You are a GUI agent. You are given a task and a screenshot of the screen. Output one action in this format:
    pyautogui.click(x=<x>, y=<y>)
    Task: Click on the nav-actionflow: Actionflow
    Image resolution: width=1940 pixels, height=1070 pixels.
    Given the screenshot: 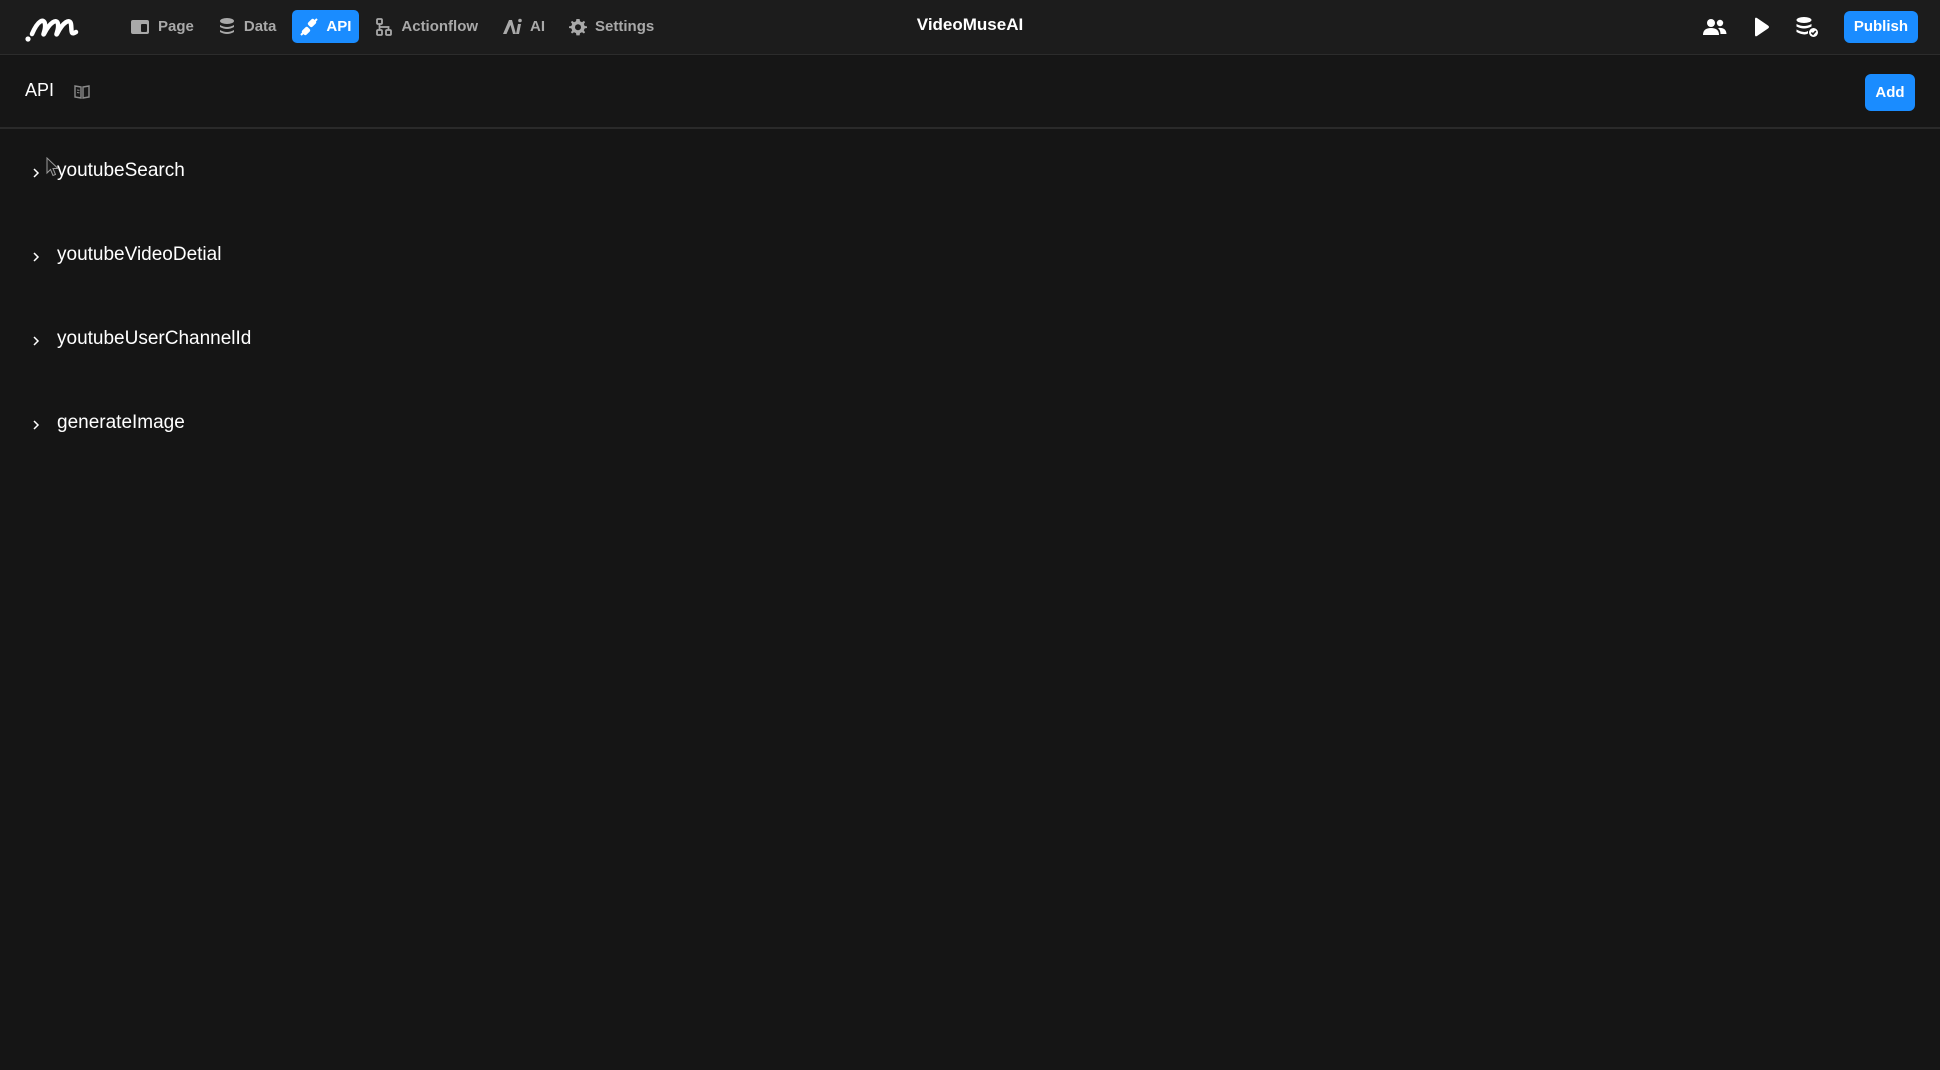 What is the action you would take?
    pyautogui.click(x=426, y=26)
    